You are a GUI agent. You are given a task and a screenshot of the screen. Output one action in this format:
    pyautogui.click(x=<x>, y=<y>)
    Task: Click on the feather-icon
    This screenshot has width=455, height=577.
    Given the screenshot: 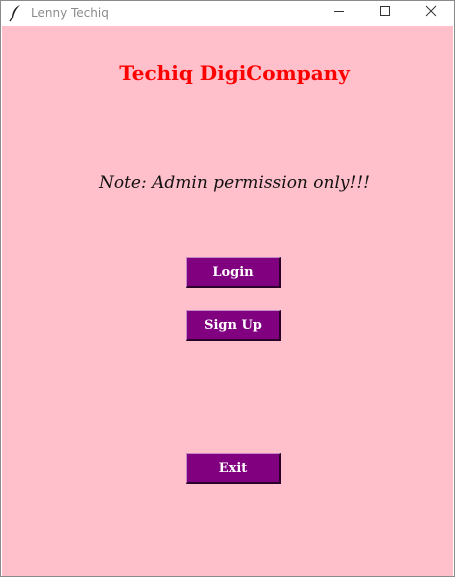 What is the action you would take?
    pyautogui.click(x=16, y=13)
    